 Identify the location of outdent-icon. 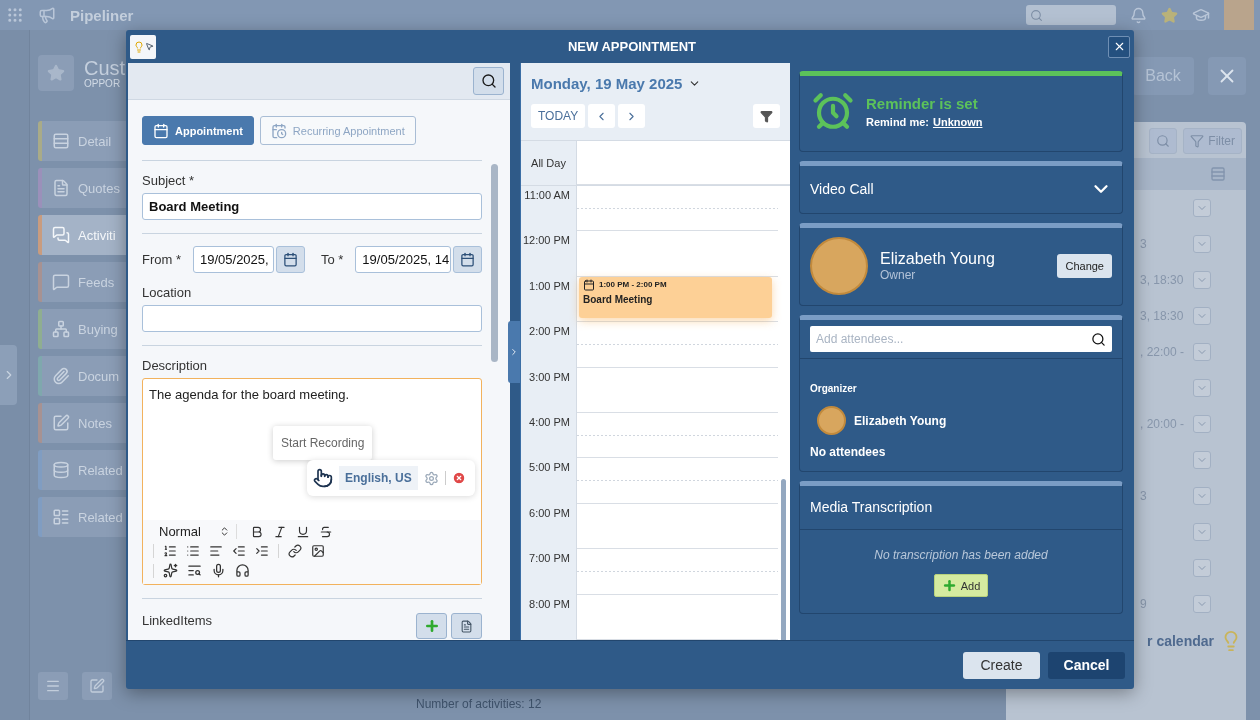
(239, 551).